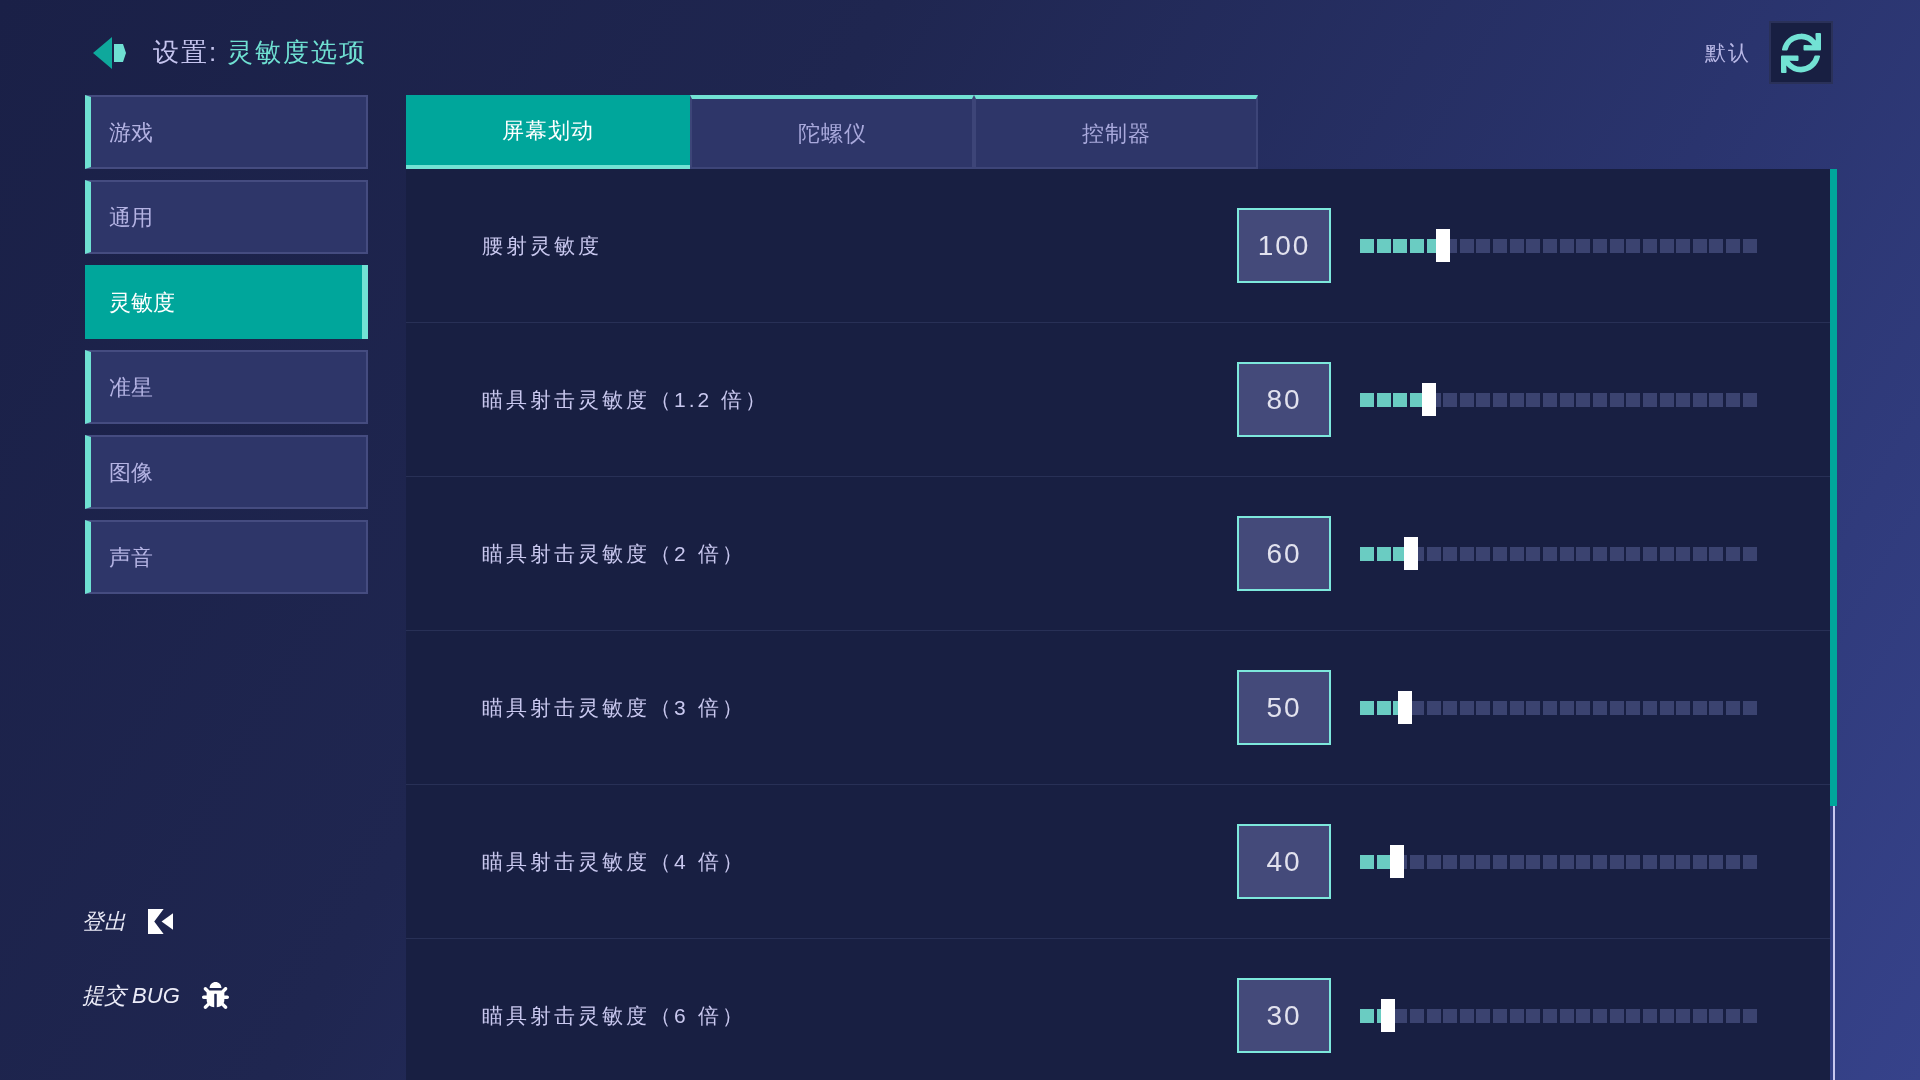  I want to click on sidebar-link: 登出, so click(104, 921).